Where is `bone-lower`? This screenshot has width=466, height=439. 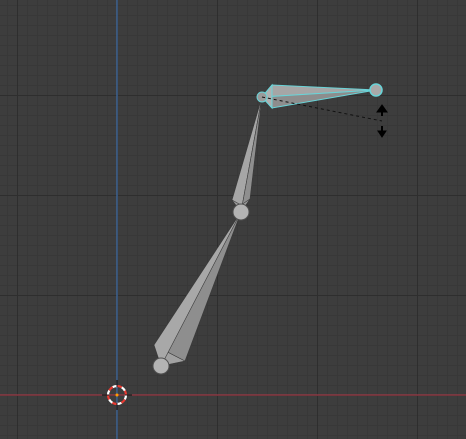 bone-lower is located at coordinates (197, 293).